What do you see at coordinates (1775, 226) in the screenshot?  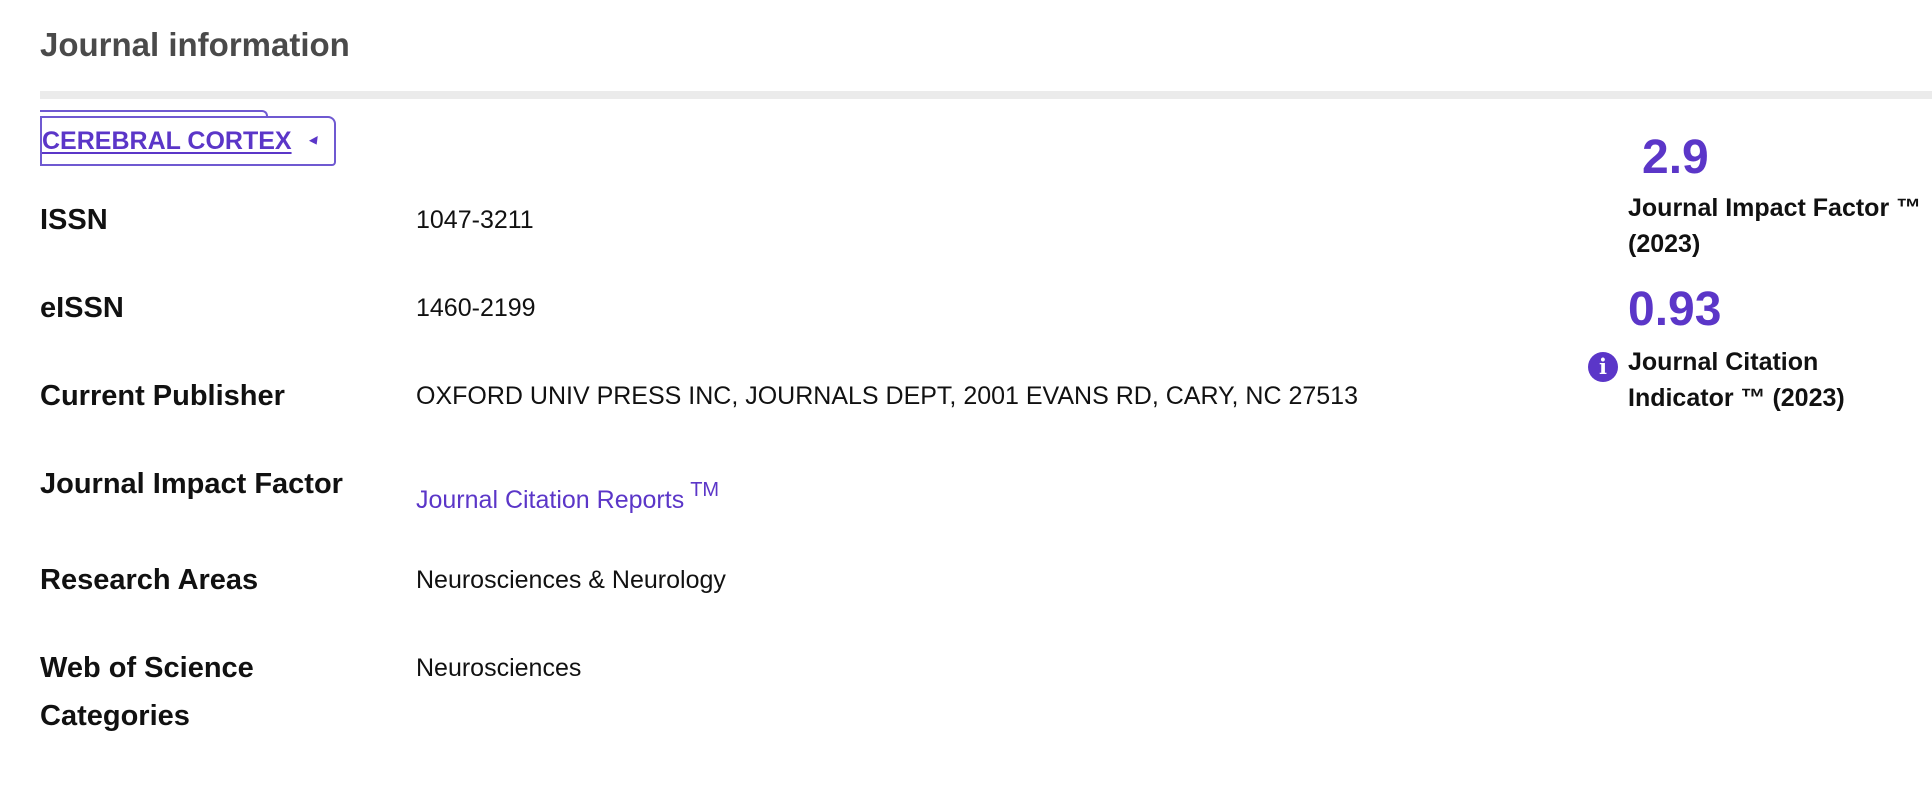 I see `impact-factor-label: Journal Impact Factor ™ (2023)` at bounding box center [1775, 226].